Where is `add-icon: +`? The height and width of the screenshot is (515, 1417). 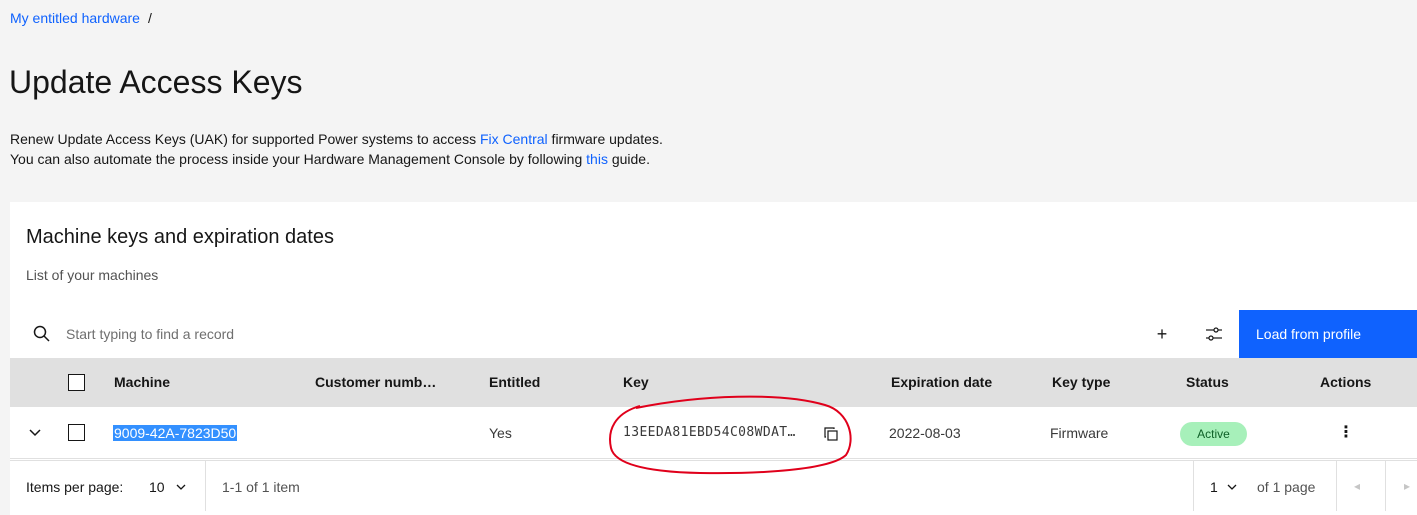 add-icon: + is located at coordinates (1162, 334).